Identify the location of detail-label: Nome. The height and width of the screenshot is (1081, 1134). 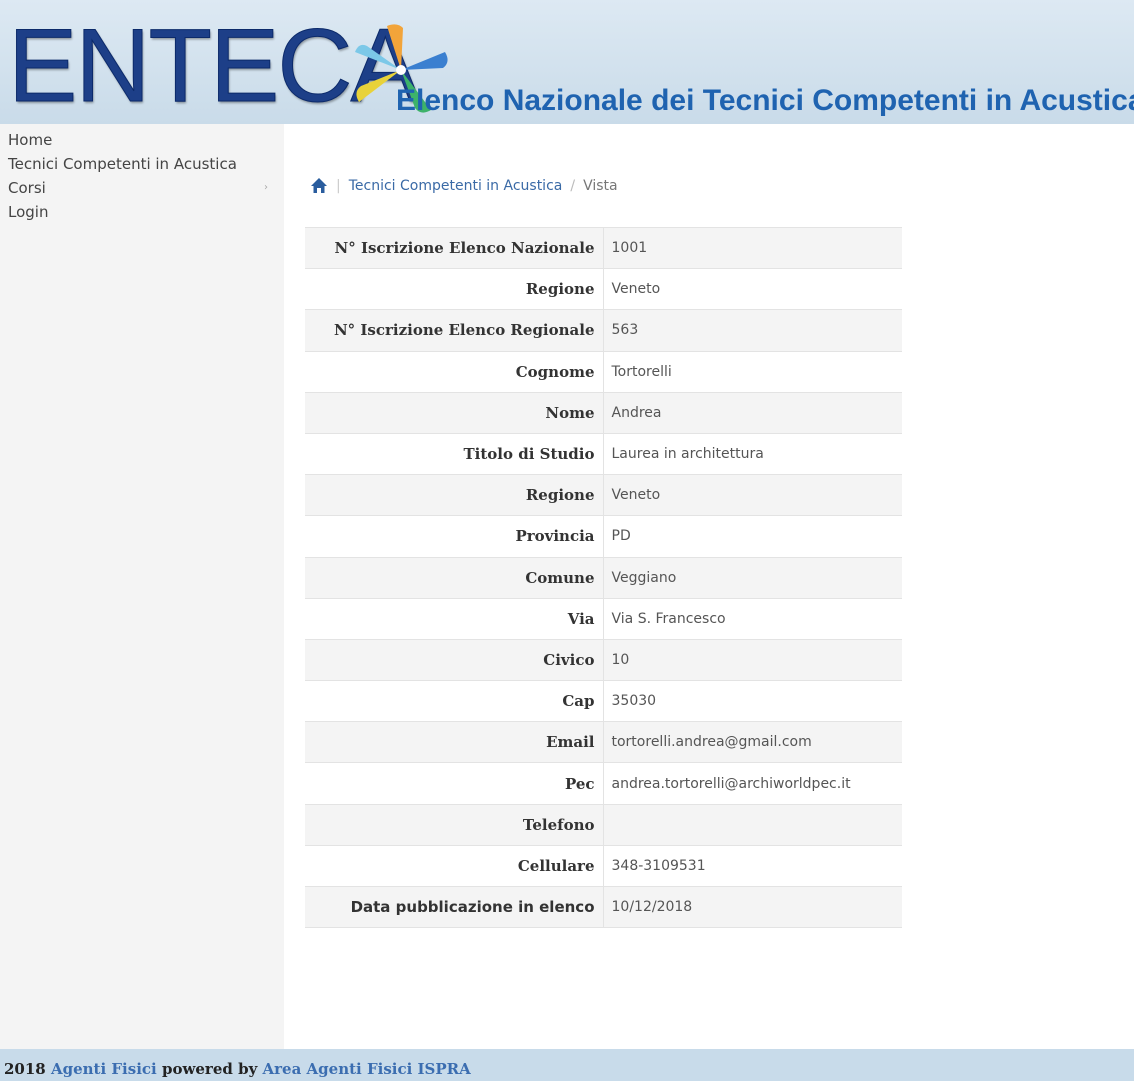
(454, 412).